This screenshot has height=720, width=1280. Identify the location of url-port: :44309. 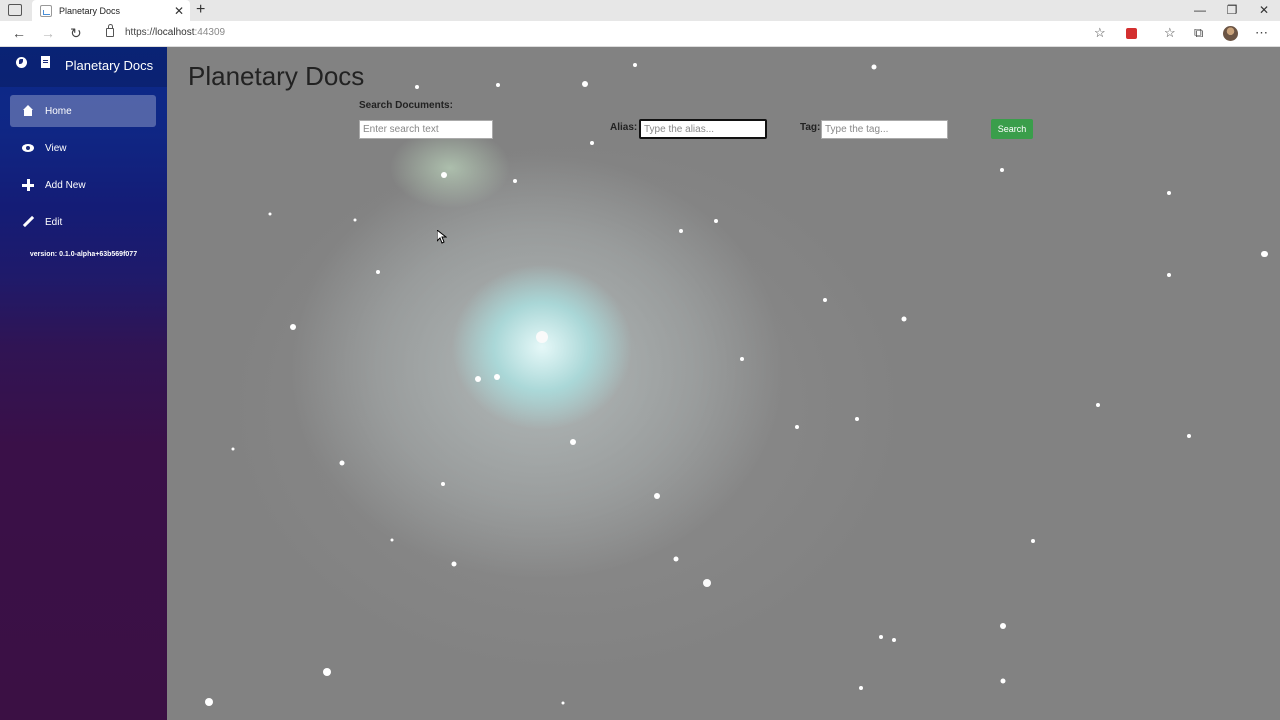
(210, 32).